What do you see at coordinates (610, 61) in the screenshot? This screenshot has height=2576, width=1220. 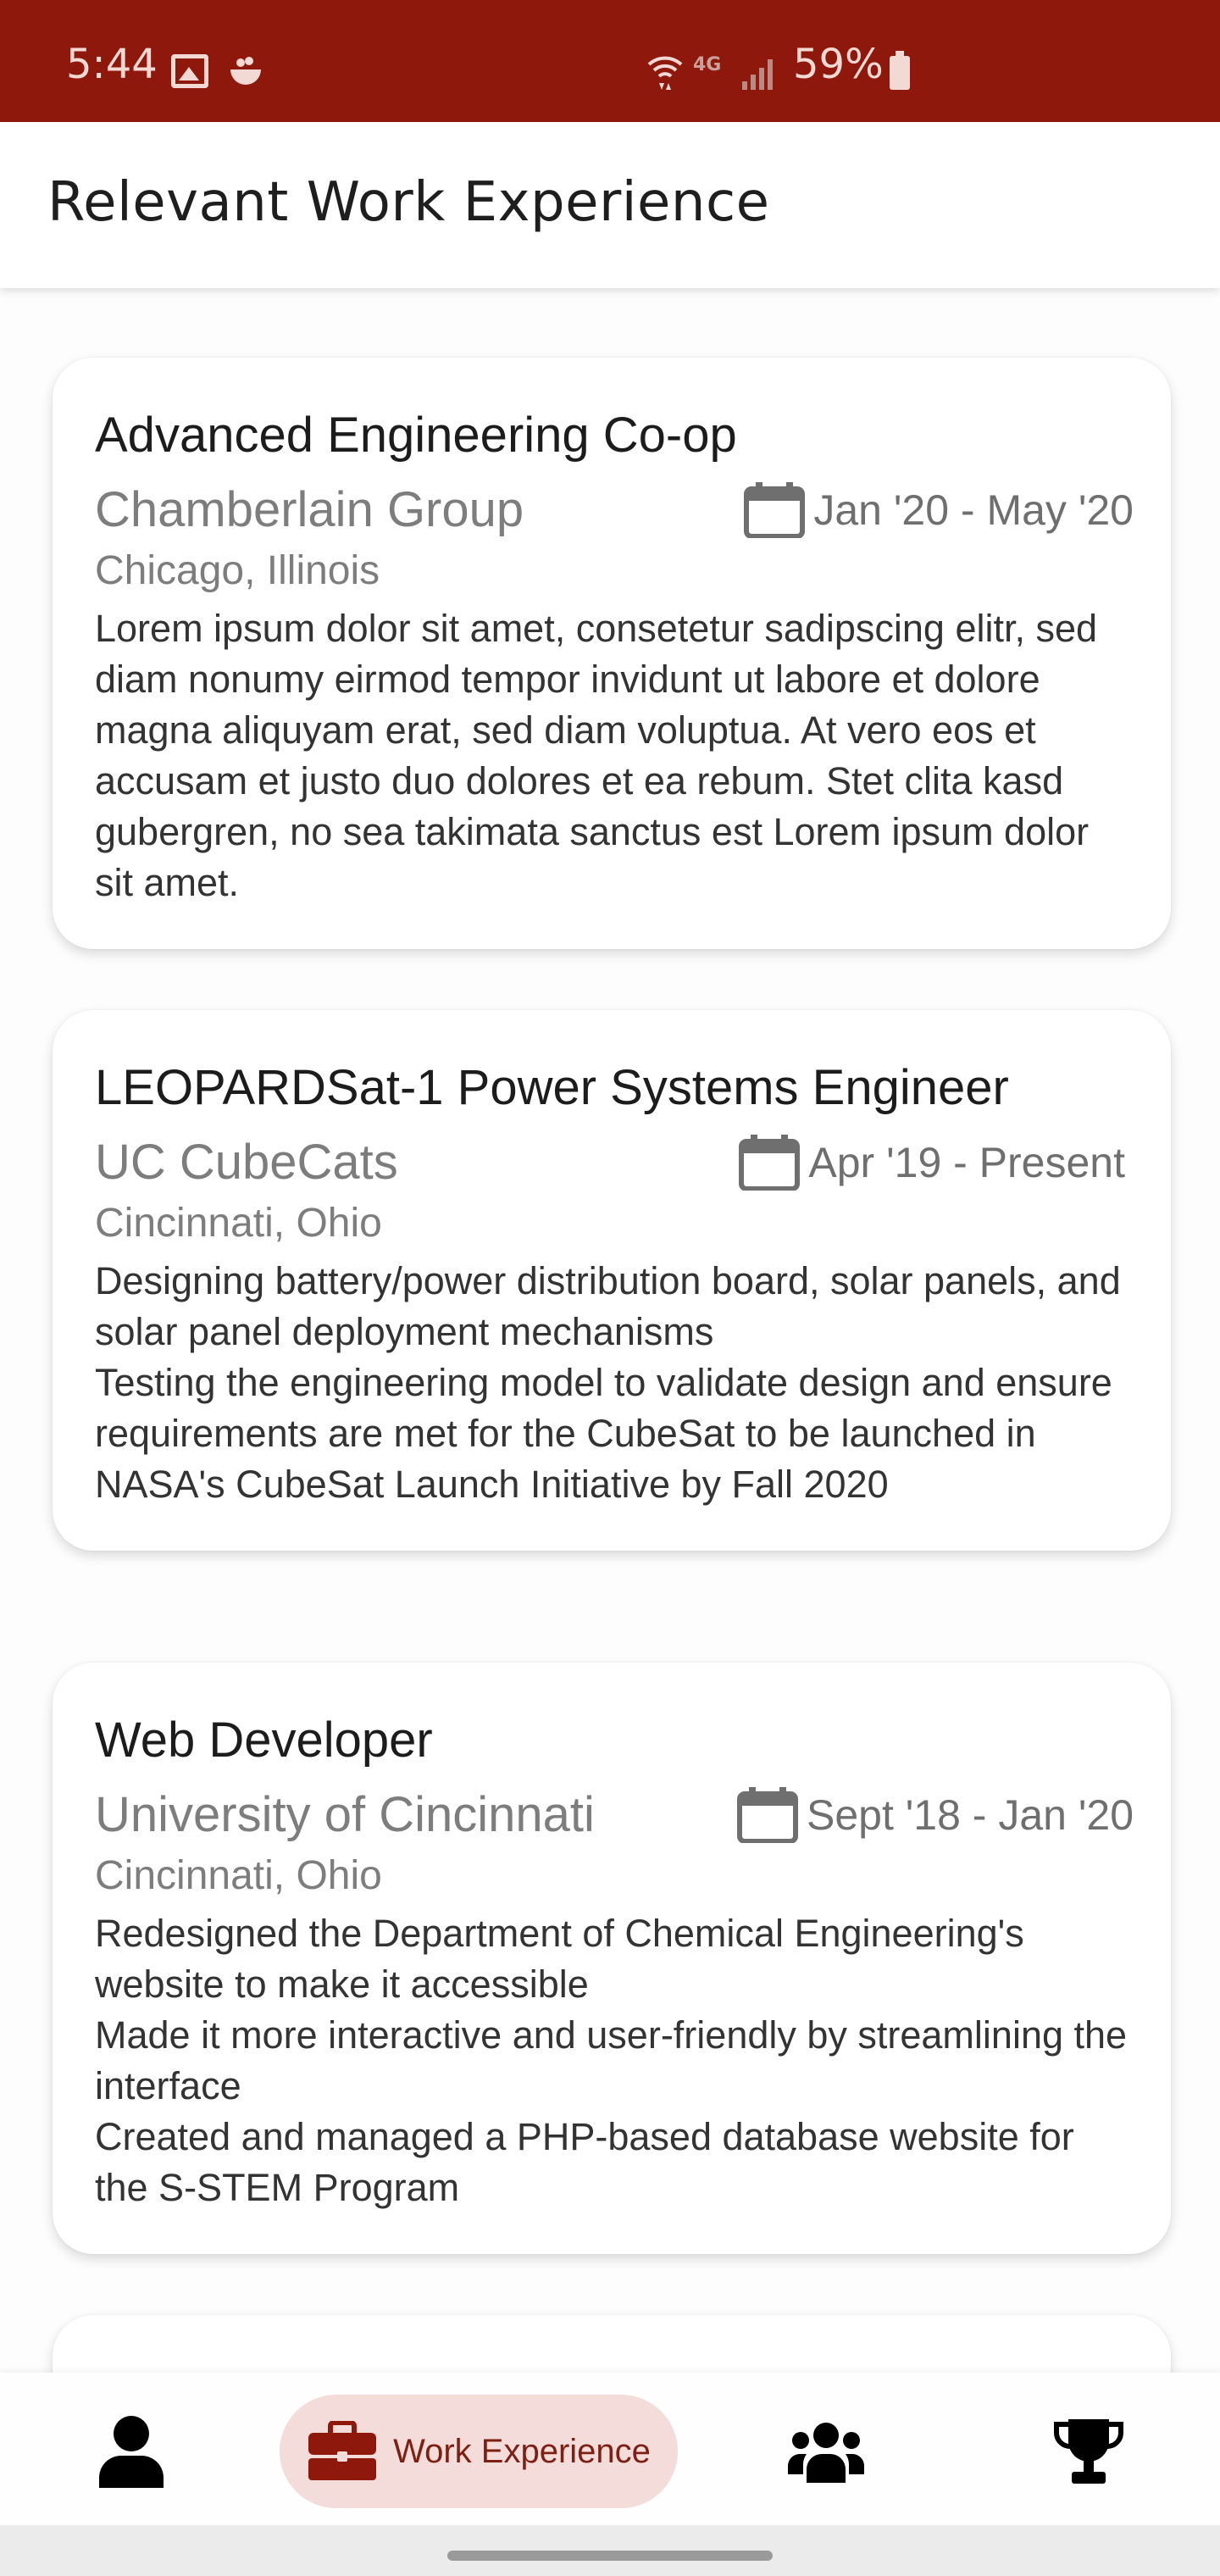 I see `status-bar: 5:44 4G 59%` at bounding box center [610, 61].